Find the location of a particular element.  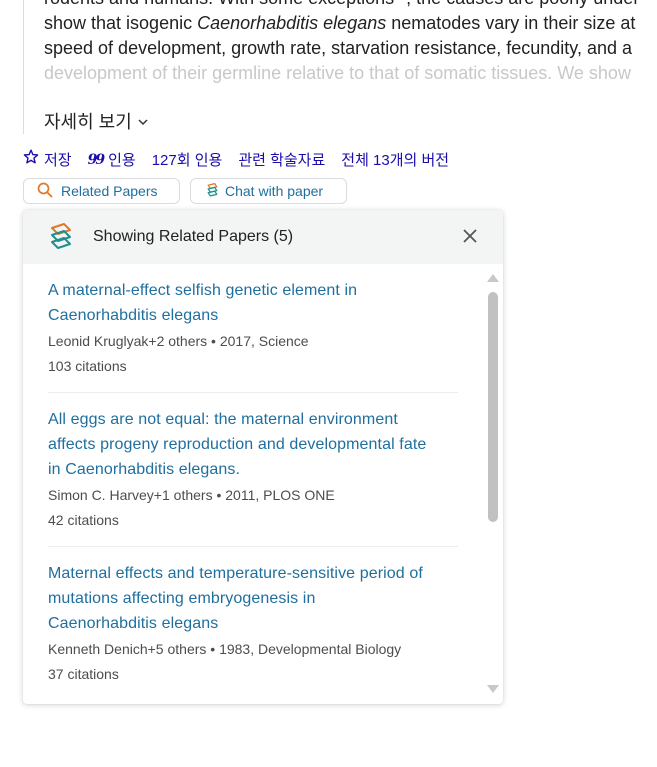

save-link: 저장 is located at coordinates (47, 159).